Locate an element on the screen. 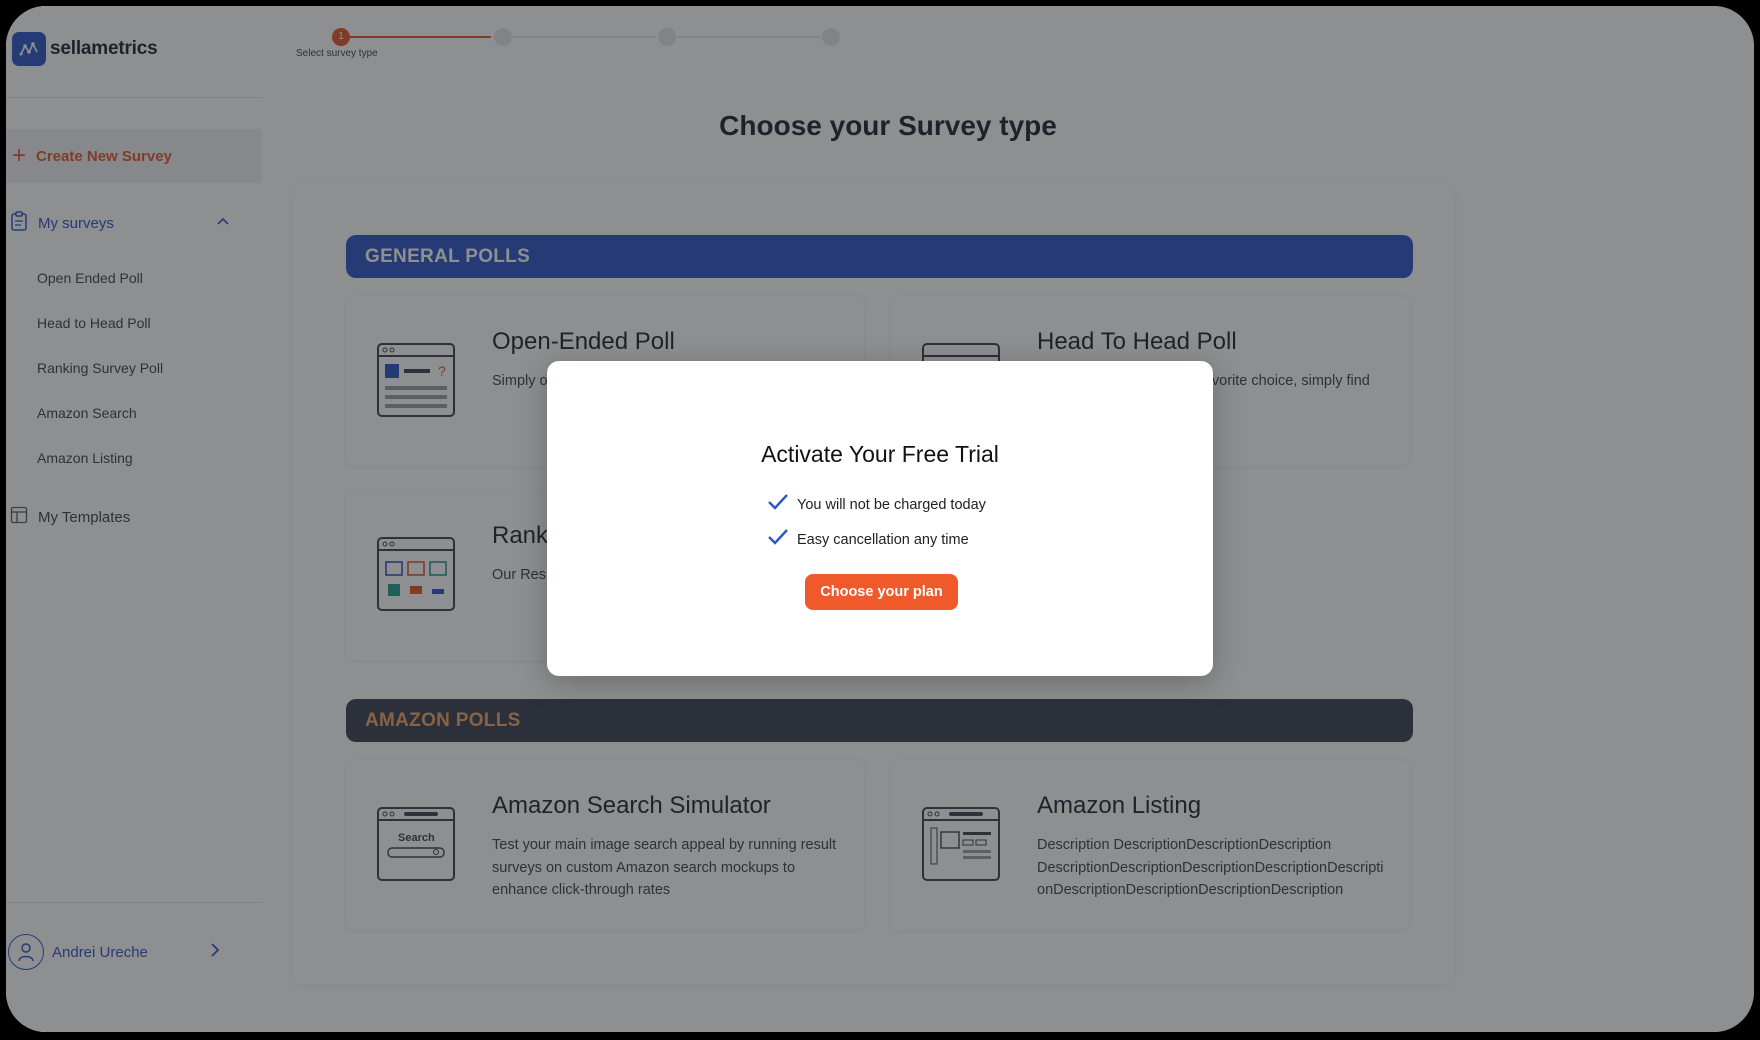 Image resolution: width=1760 pixels, height=1040 pixels. modal-title: Activate Your Free Trial is located at coordinates (880, 454).